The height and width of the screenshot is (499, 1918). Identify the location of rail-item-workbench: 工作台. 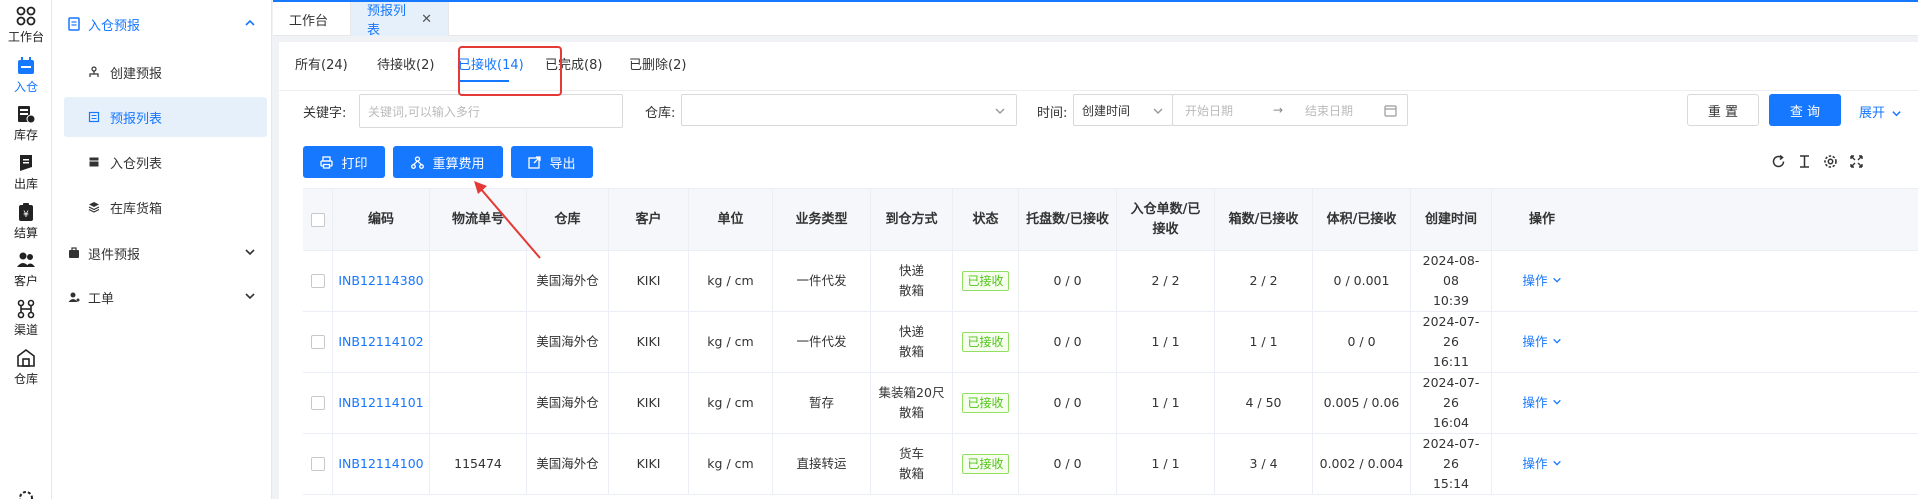
(26, 25).